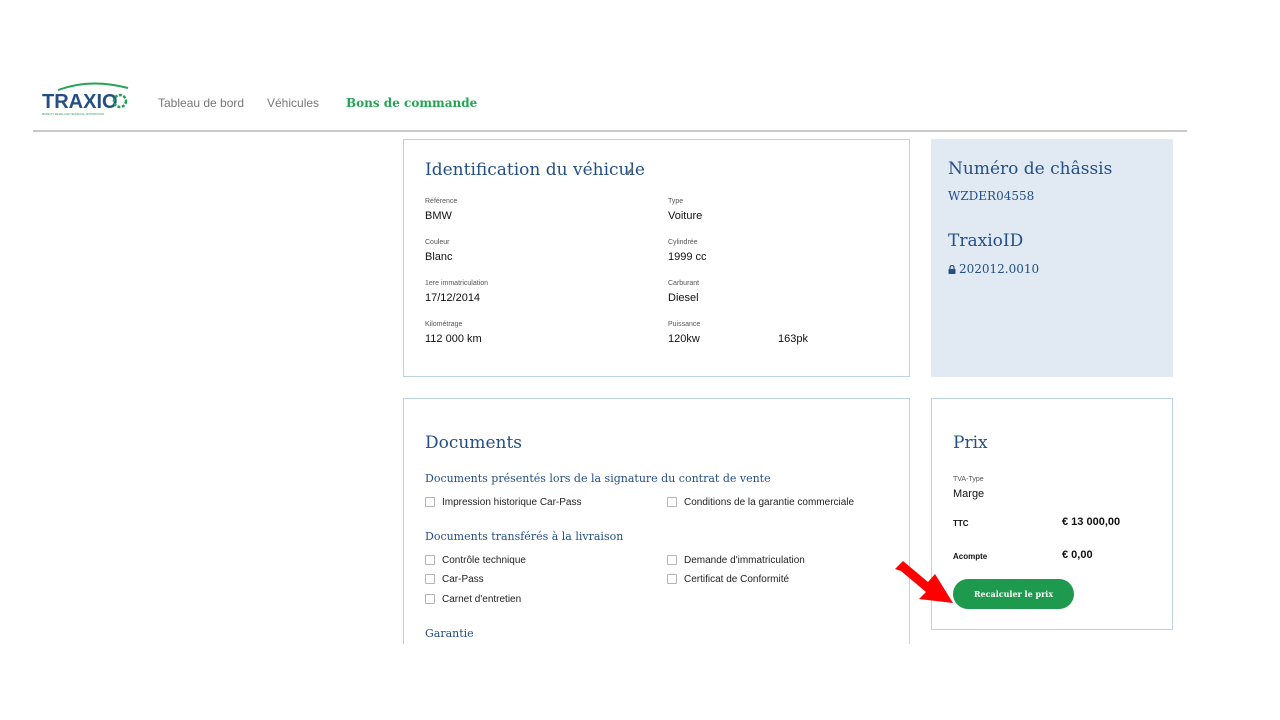 The height and width of the screenshot is (720, 1280). I want to click on checkbox-label: Certificat de Conformité, so click(737, 579).